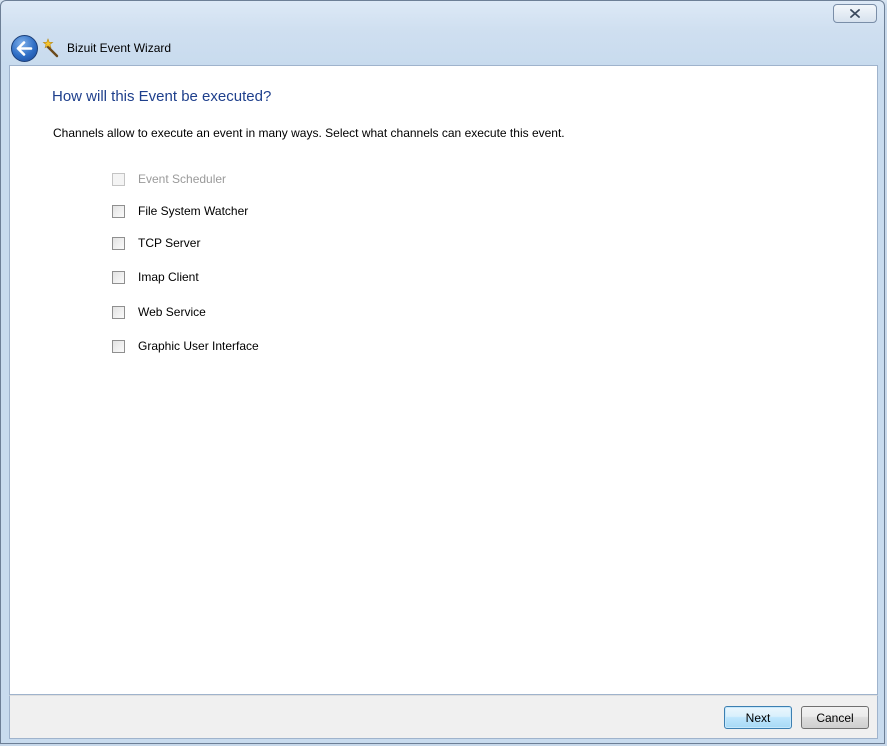 The image size is (887, 746). I want to click on event-scheduler-checkbox, so click(118, 179).